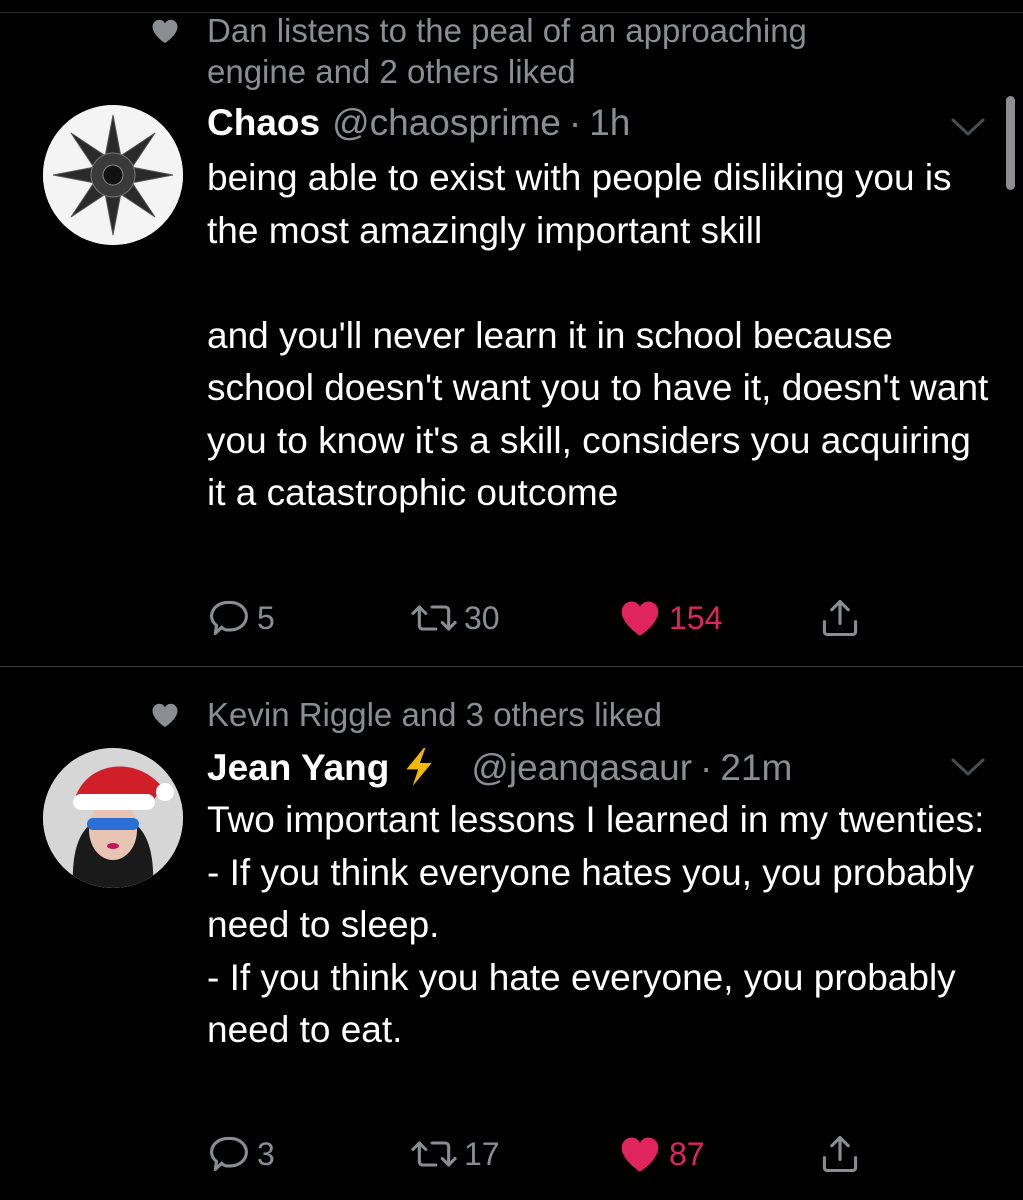 The image size is (1023, 1200). What do you see at coordinates (419, 767) in the screenshot?
I see `lightning-bolt-icon` at bounding box center [419, 767].